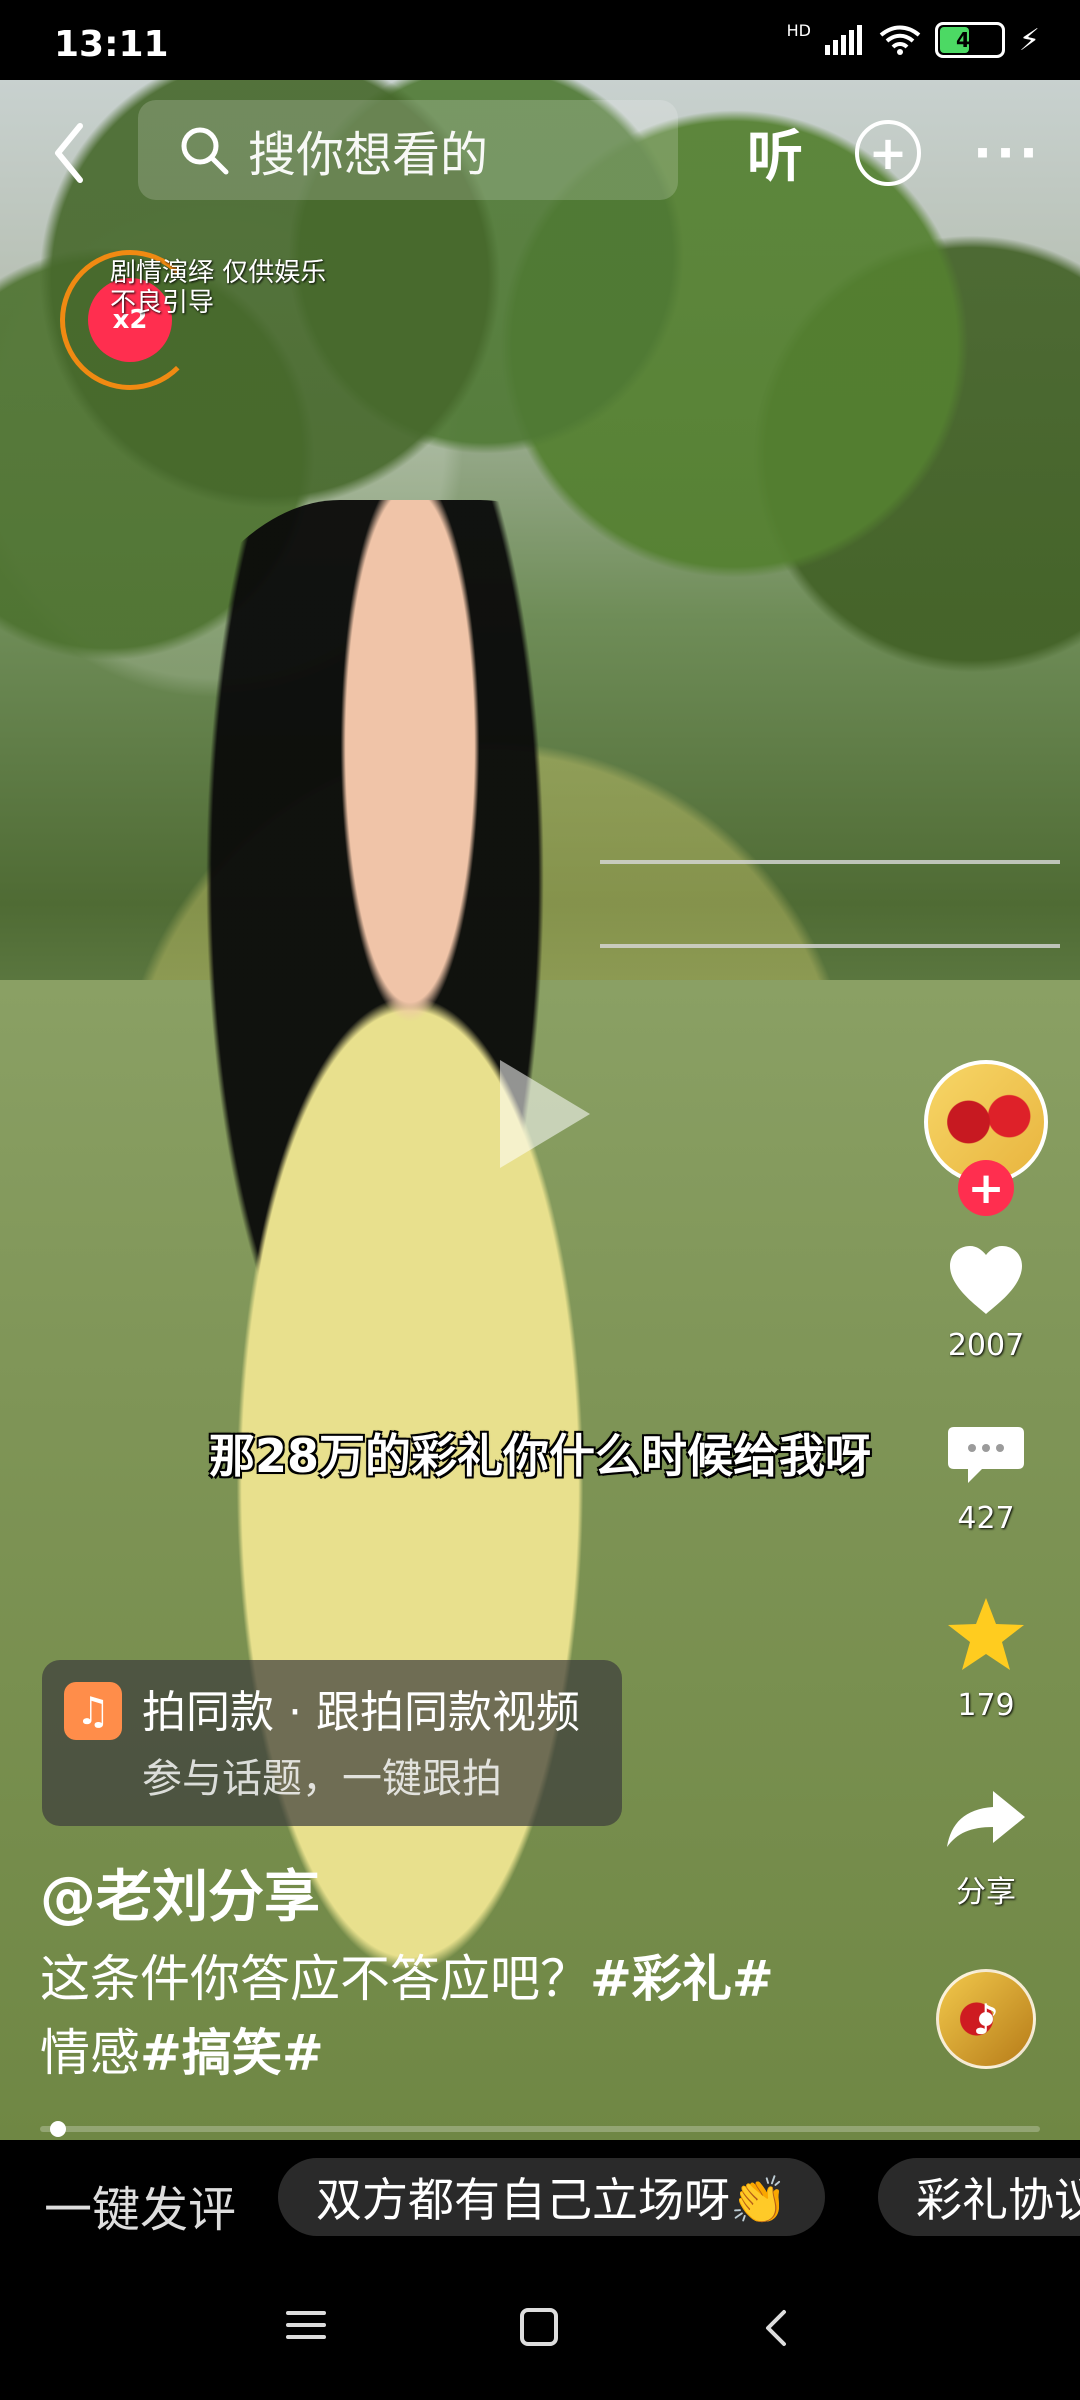 This screenshot has height=2400, width=1080. Describe the element at coordinates (986, 1634) in the screenshot. I see `star-icon` at that location.